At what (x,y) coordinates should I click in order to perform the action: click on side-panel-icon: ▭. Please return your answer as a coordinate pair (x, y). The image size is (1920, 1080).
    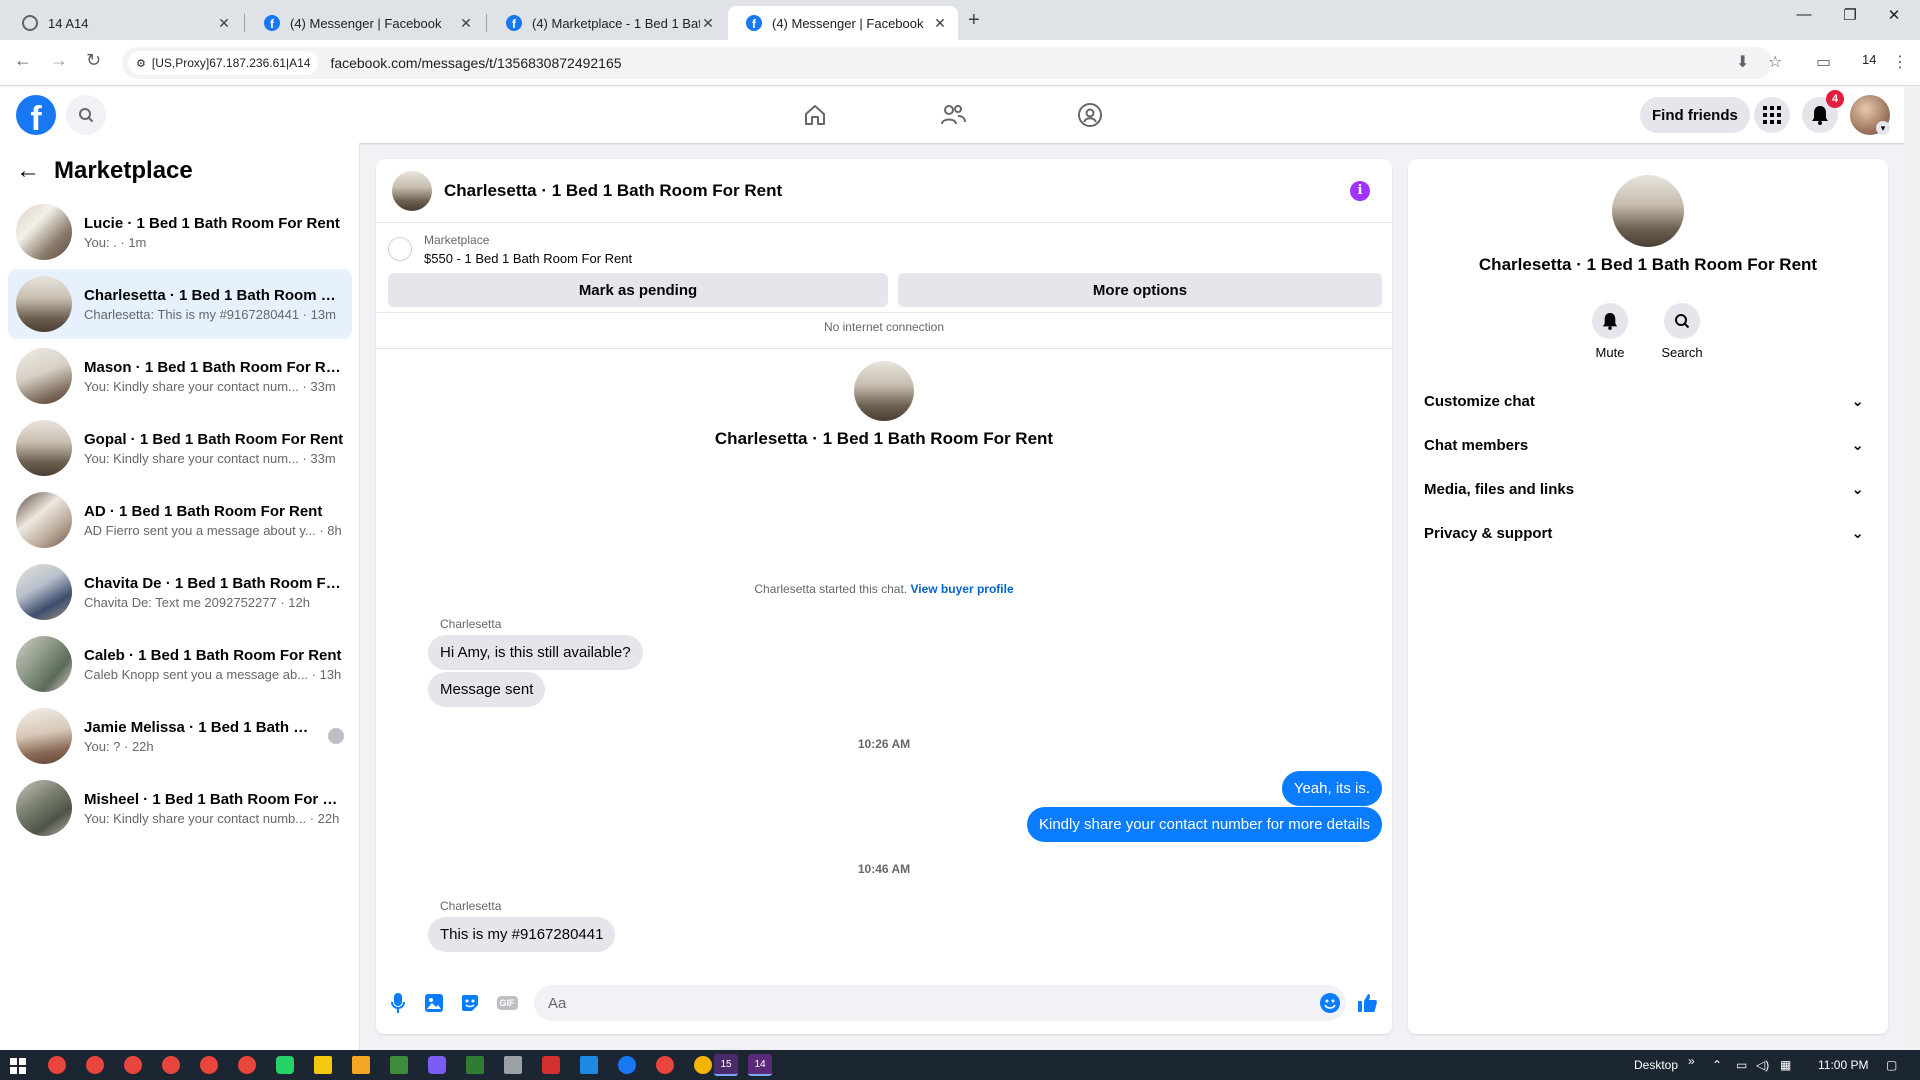
    Looking at the image, I should click on (1823, 62).